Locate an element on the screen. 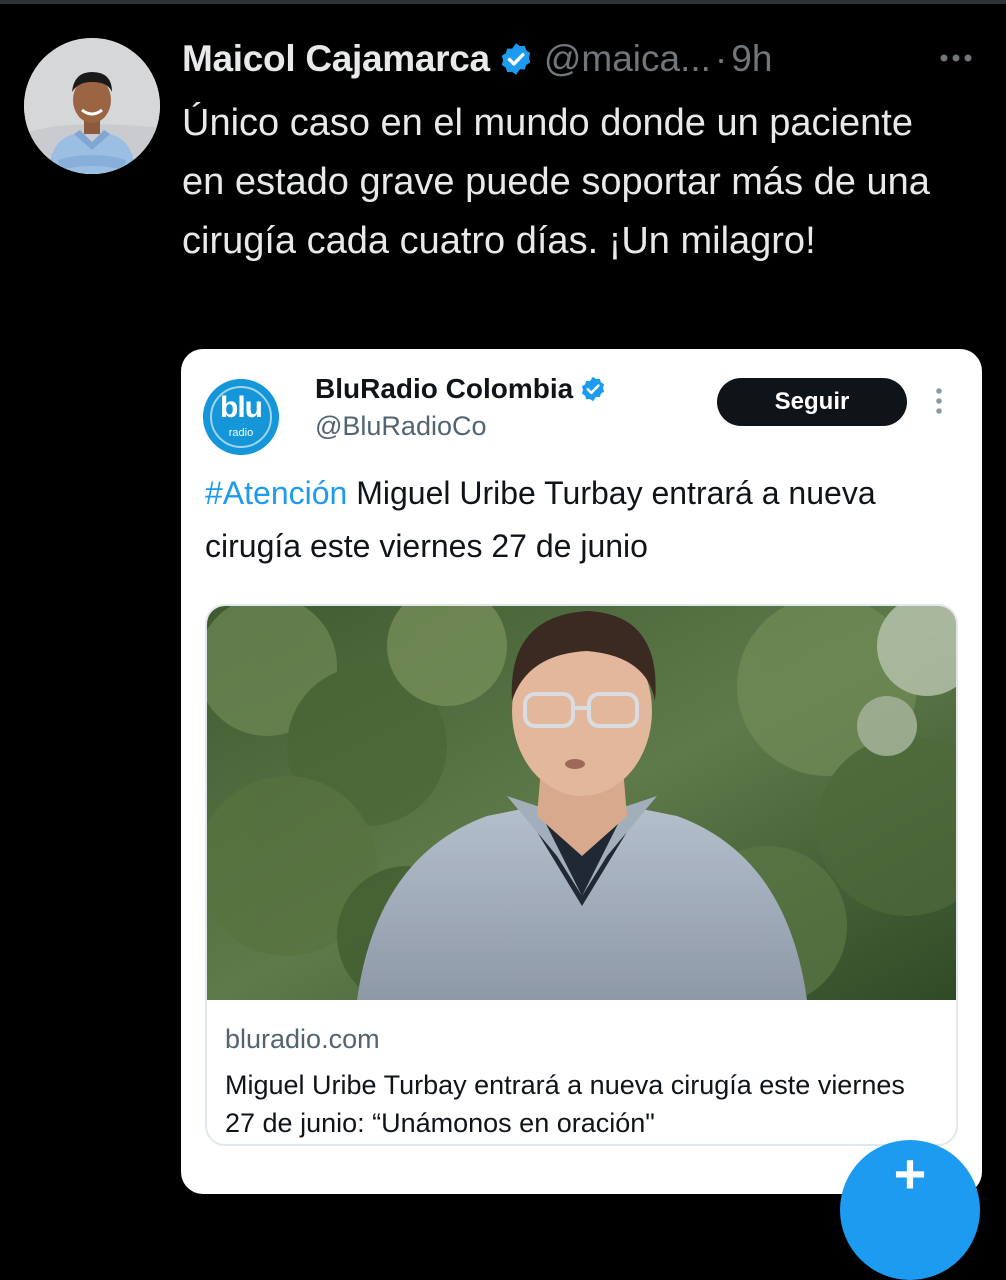 Image resolution: width=1006 pixels, height=1280 pixels. compose-plus-icon: + is located at coordinates (910, 1210).